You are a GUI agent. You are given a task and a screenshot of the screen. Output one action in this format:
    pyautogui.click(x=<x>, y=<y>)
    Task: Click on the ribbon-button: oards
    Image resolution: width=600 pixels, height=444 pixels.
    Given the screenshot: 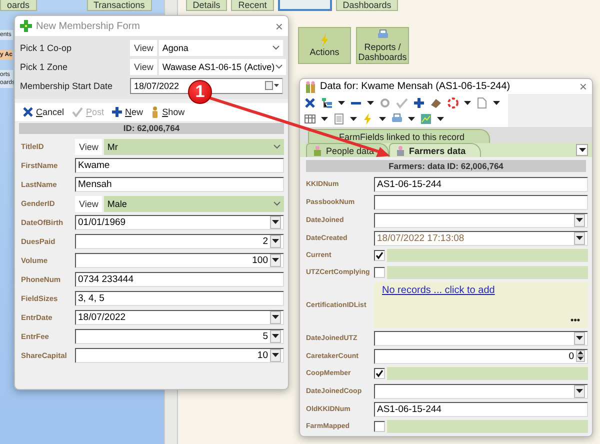 What is the action you would take?
    pyautogui.click(x=18, y=5)
    